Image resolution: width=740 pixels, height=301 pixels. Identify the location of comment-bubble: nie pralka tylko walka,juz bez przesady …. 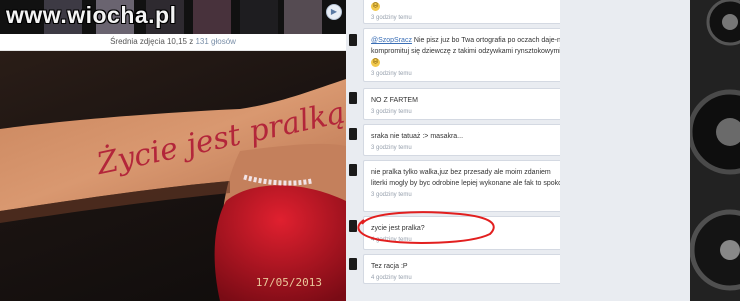
(466, 186).